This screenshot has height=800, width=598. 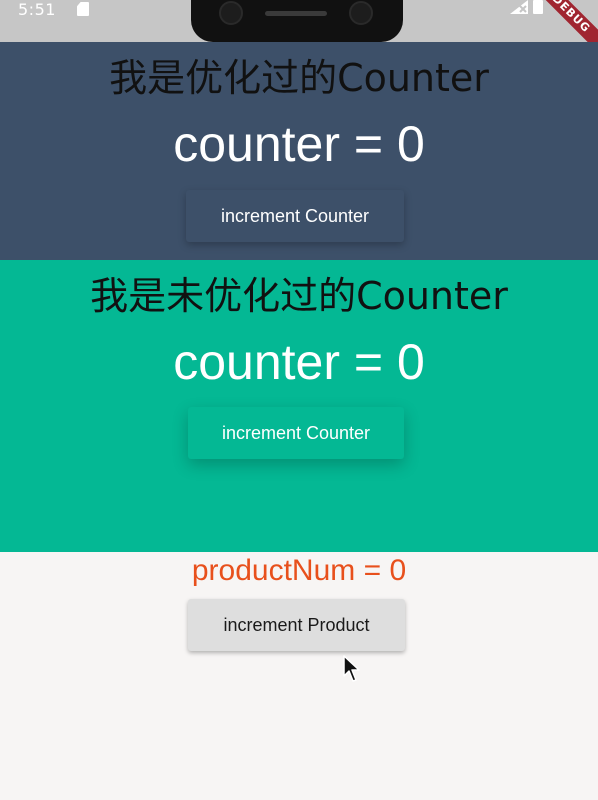 I want to click on optimized-counter-title: 我是优化过的Counter, so click(x=299, y=78).